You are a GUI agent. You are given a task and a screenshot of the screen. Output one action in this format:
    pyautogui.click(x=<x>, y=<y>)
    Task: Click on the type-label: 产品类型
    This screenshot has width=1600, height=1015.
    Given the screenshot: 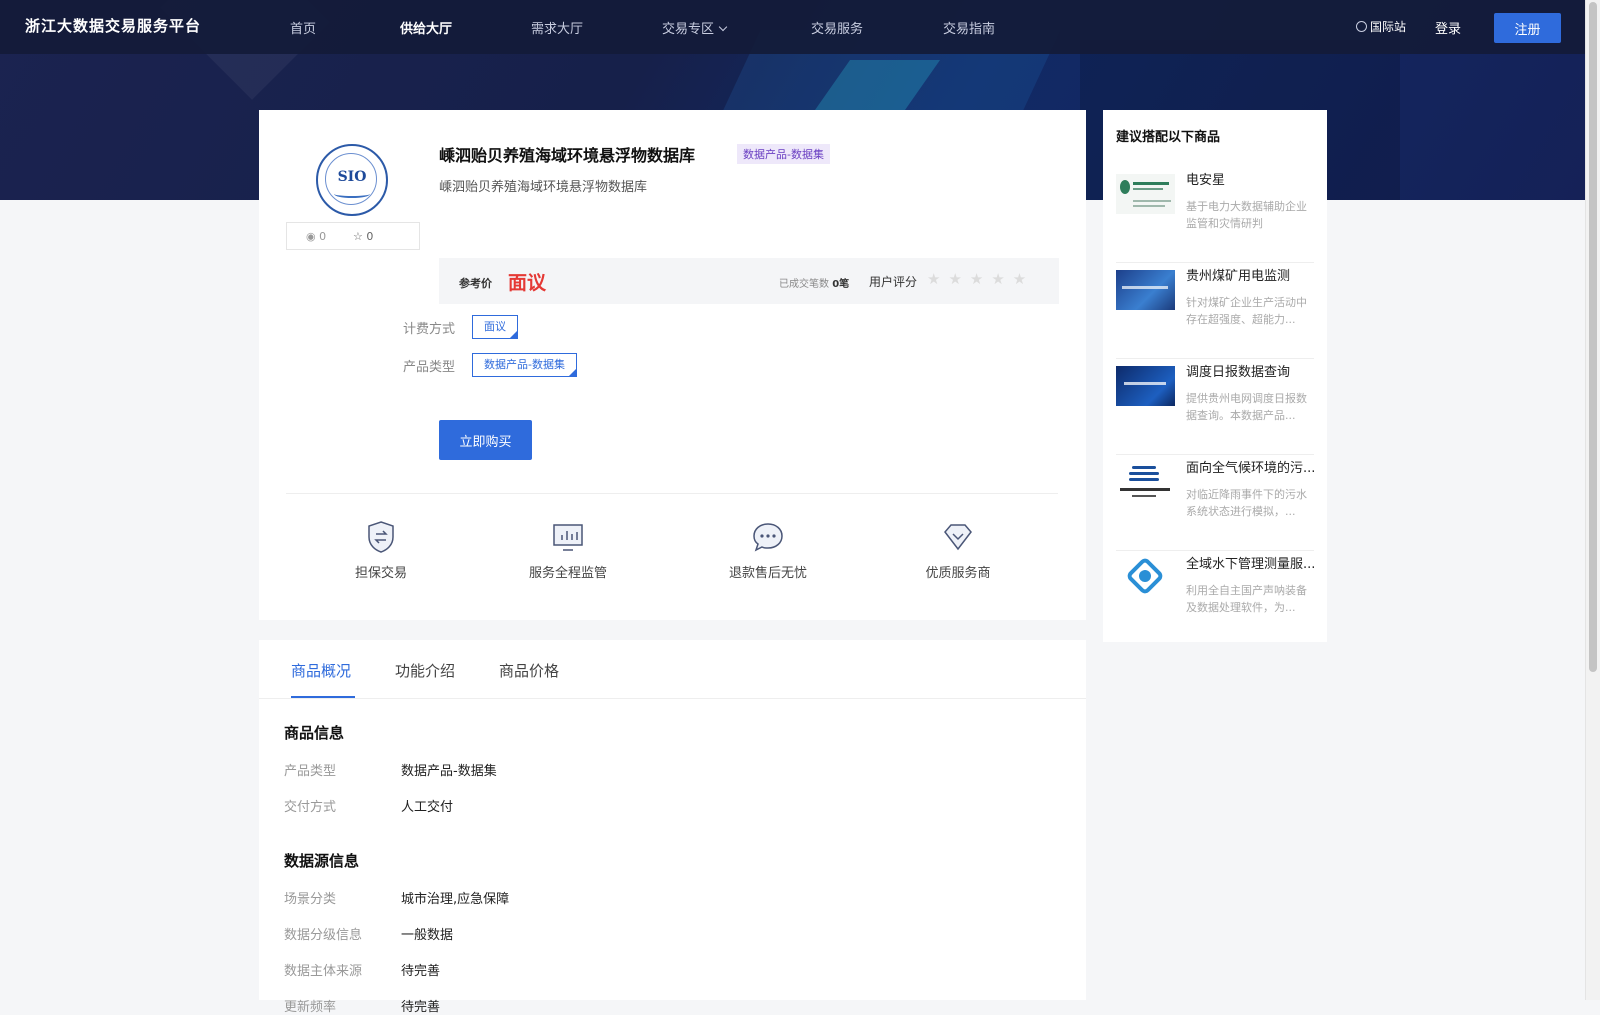 What is the action you would take?
    pyautogui.click(x=429, y=367)
    